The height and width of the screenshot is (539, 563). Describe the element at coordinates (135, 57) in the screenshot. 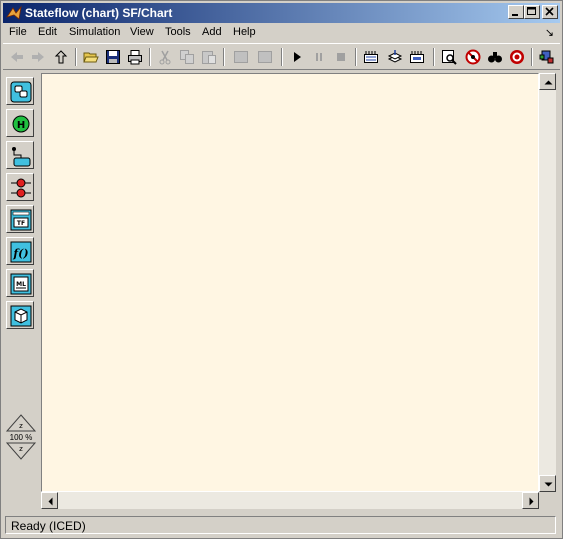

I see `print-button` at that location.